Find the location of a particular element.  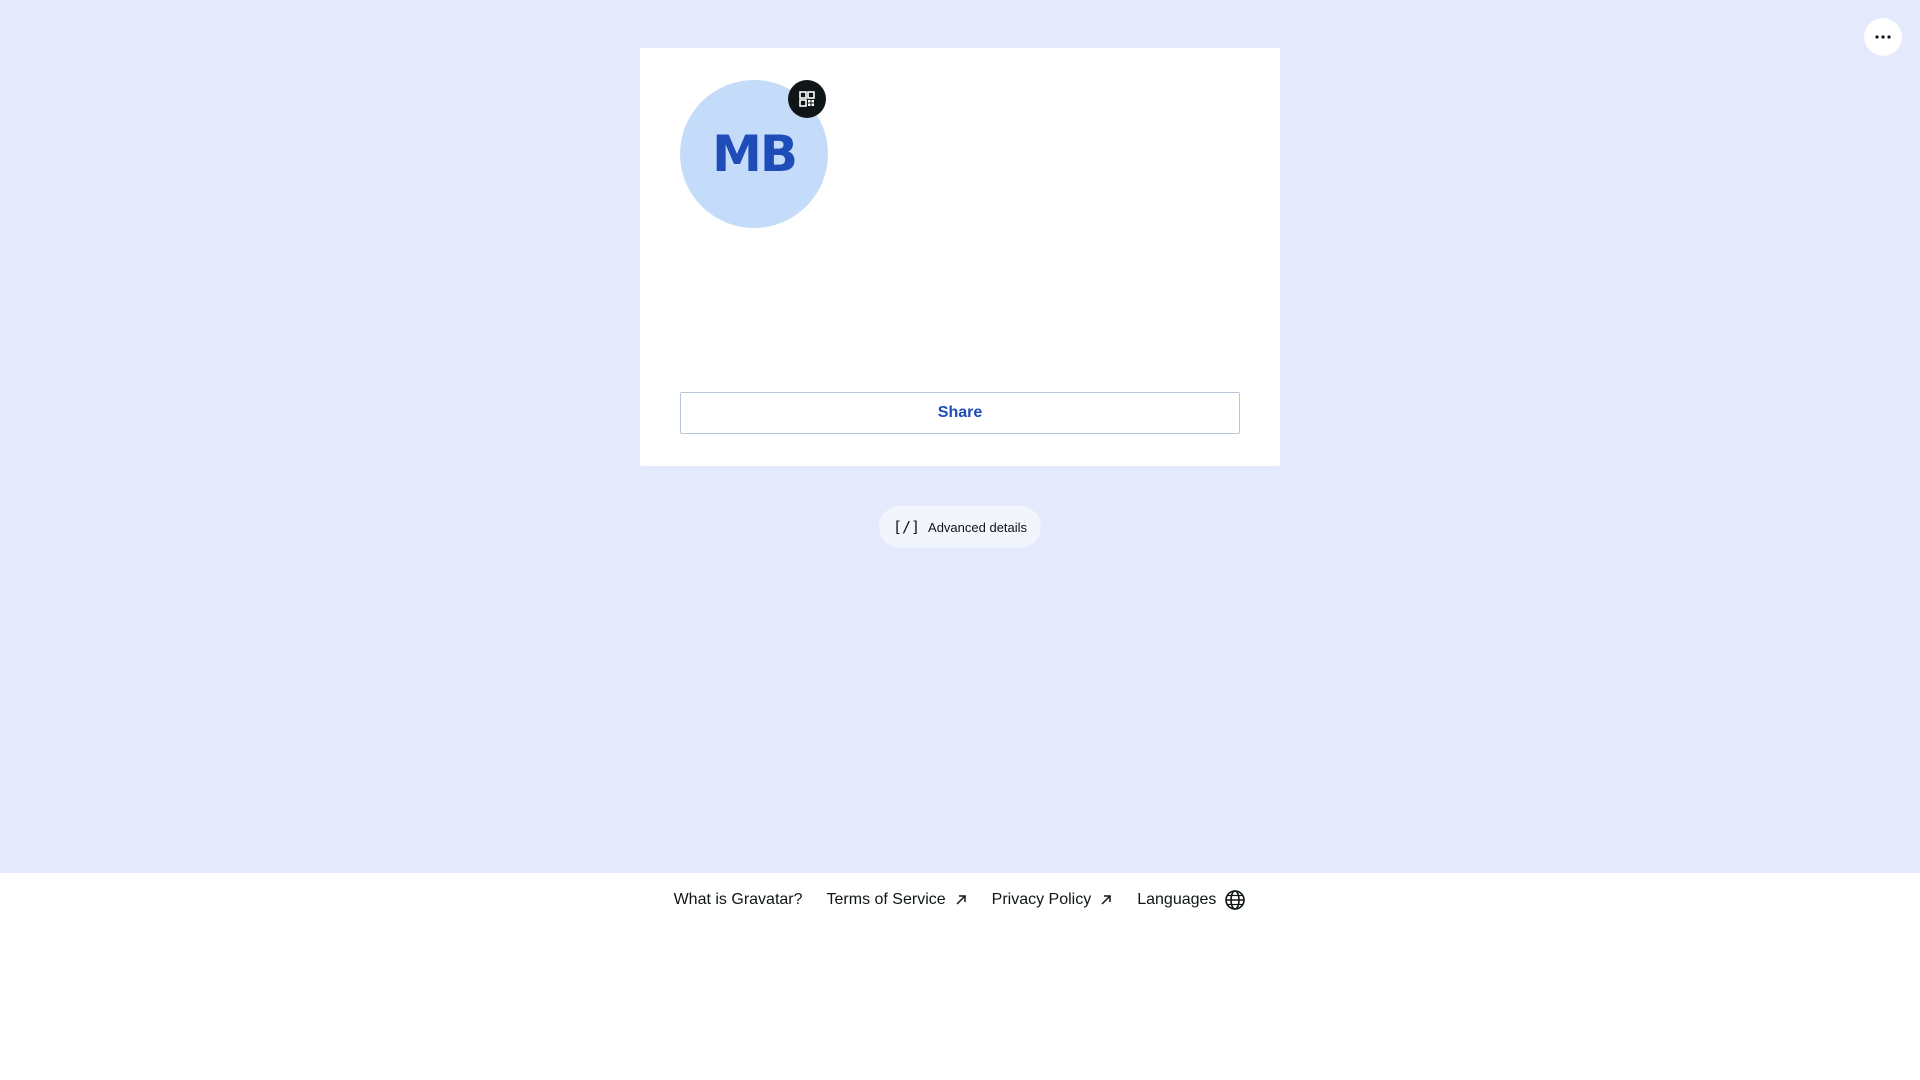

footer-link-languages: Languages is located at coordinates (1191, 900).